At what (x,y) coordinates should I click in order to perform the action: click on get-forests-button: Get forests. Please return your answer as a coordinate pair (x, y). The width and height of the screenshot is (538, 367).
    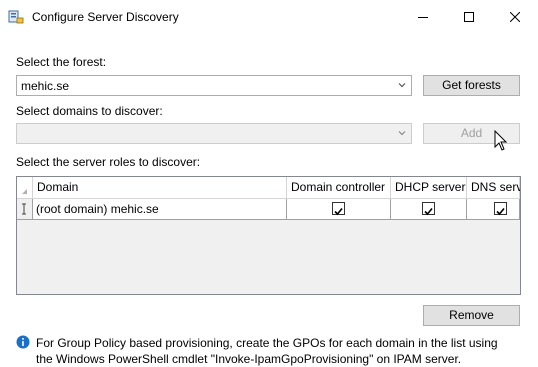
    Looking at the image, I should click on (471, 85).